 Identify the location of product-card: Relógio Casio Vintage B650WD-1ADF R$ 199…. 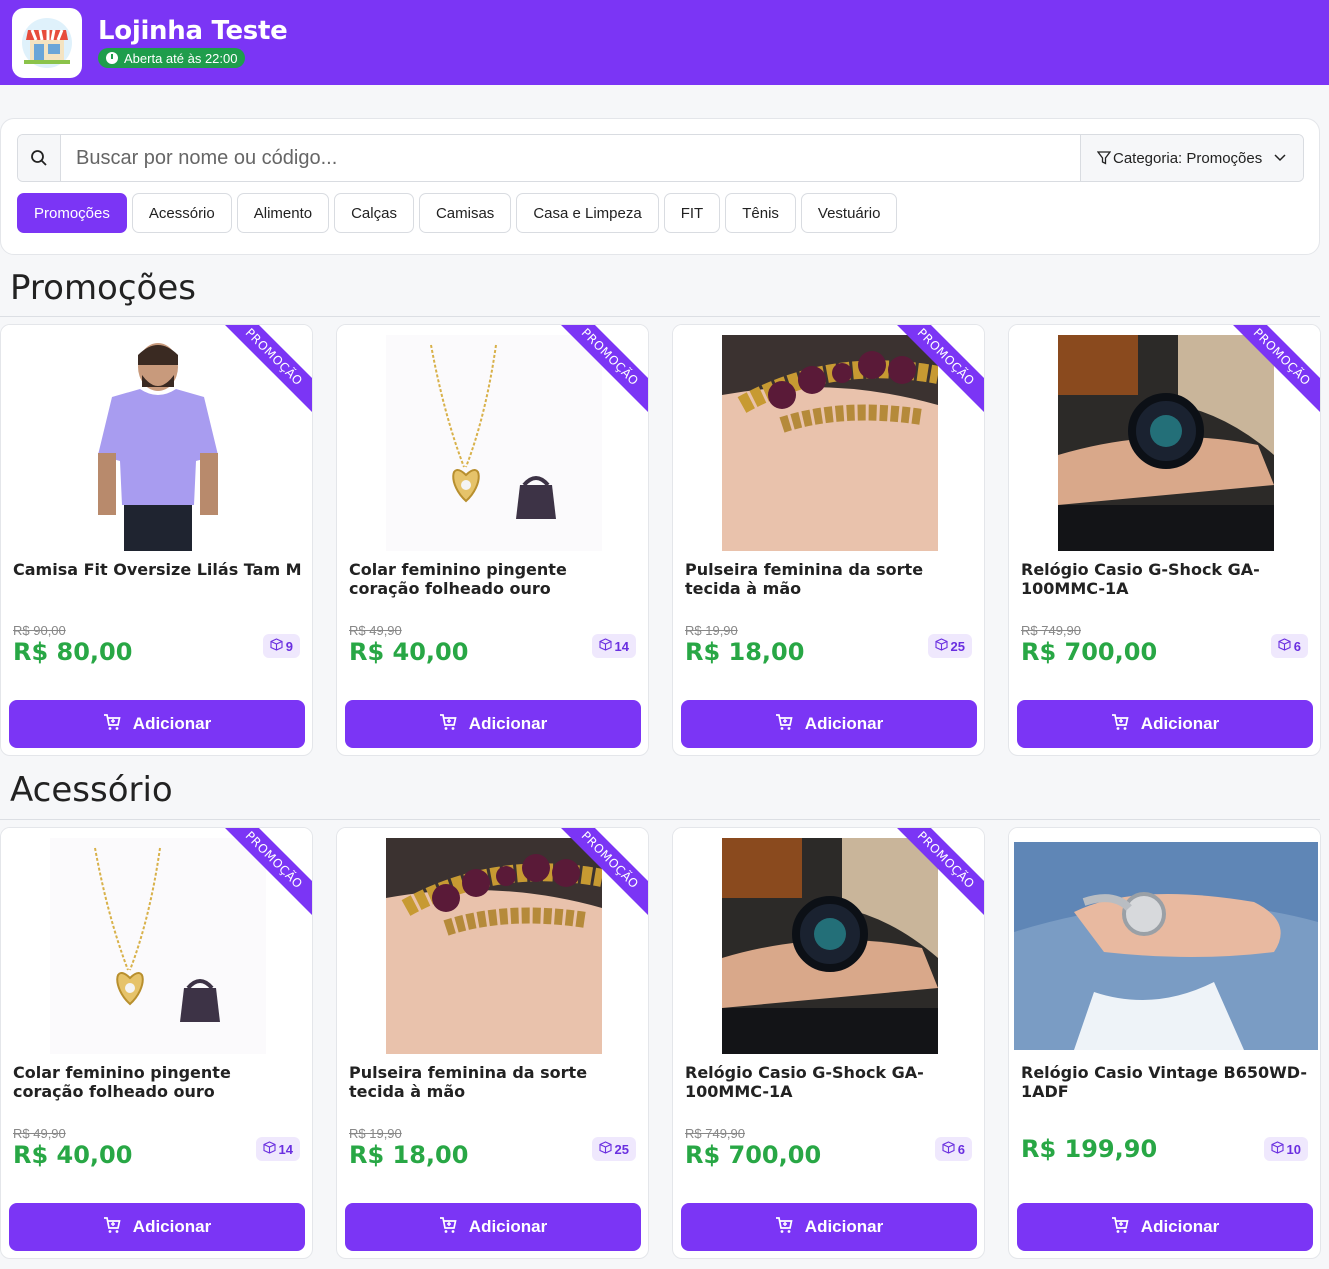
(1164, 1043).